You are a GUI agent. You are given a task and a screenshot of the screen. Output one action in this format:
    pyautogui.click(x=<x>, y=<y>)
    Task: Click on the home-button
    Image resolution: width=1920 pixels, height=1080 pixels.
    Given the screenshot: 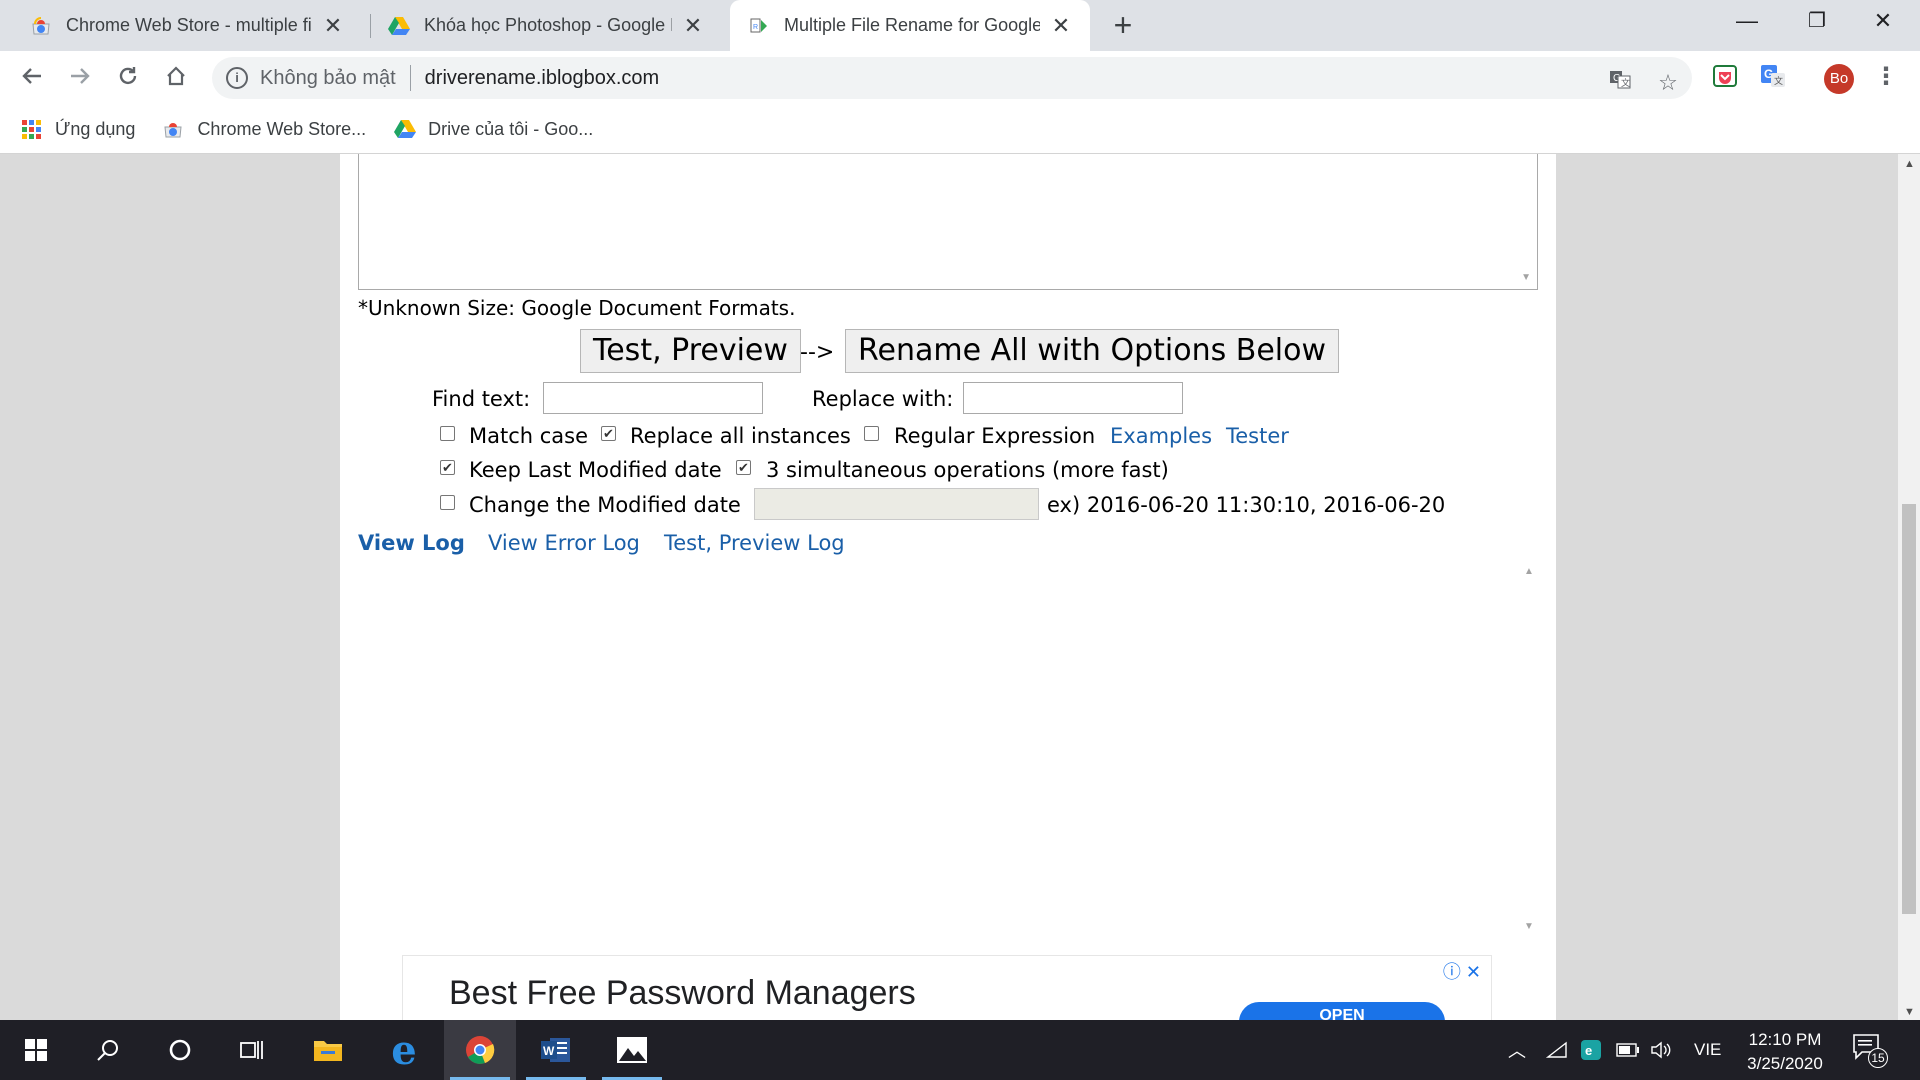 What is the action you would take?
    pyautogui.click(x=176, y=78)
    